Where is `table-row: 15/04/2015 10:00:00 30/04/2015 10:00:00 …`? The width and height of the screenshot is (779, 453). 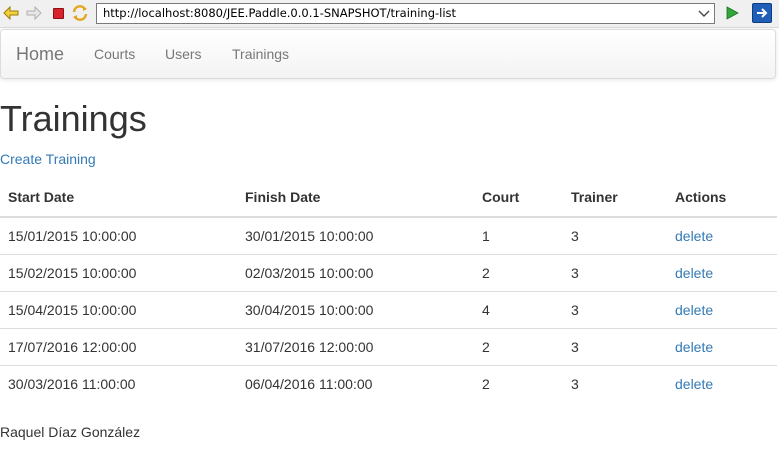 table-row: 15/04/2015 10:00:00 30/04/2015 10:00:00 … is located at coordinates (388, 309).